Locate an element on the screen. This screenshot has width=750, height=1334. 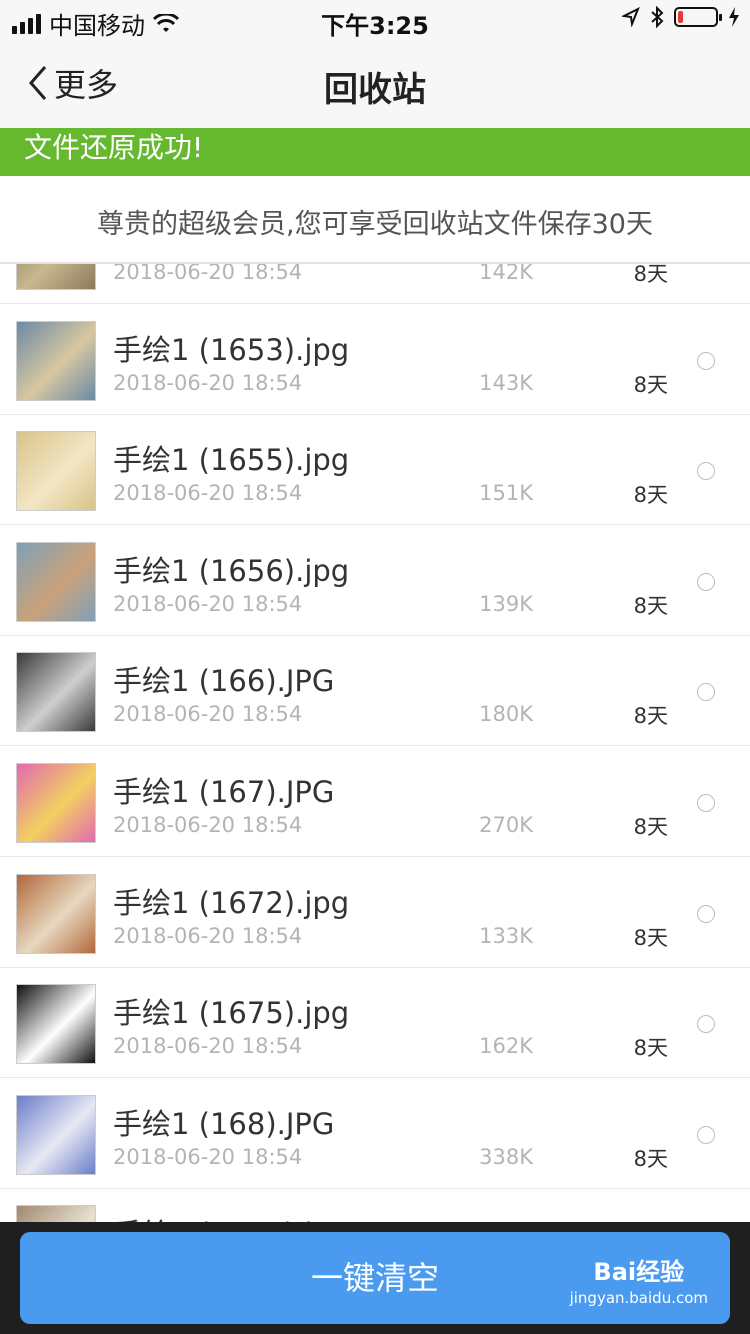
file-size: 142K is located at coordinates (506, 274).